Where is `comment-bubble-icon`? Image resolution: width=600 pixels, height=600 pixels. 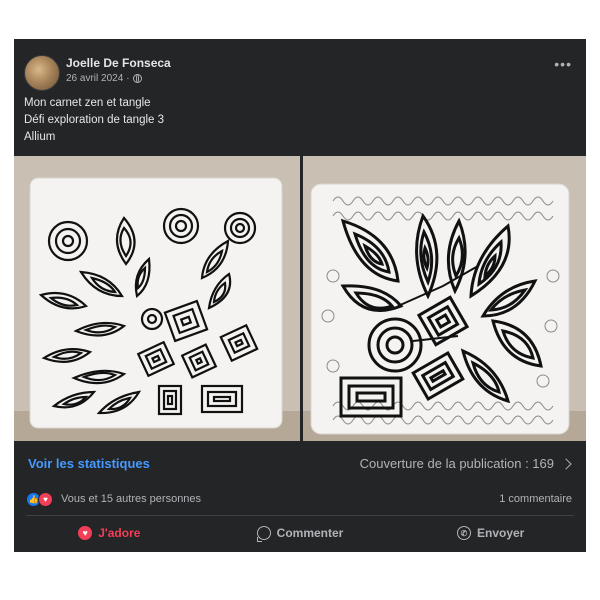
comment-bubble-icon is located at coordinates (263, 534).